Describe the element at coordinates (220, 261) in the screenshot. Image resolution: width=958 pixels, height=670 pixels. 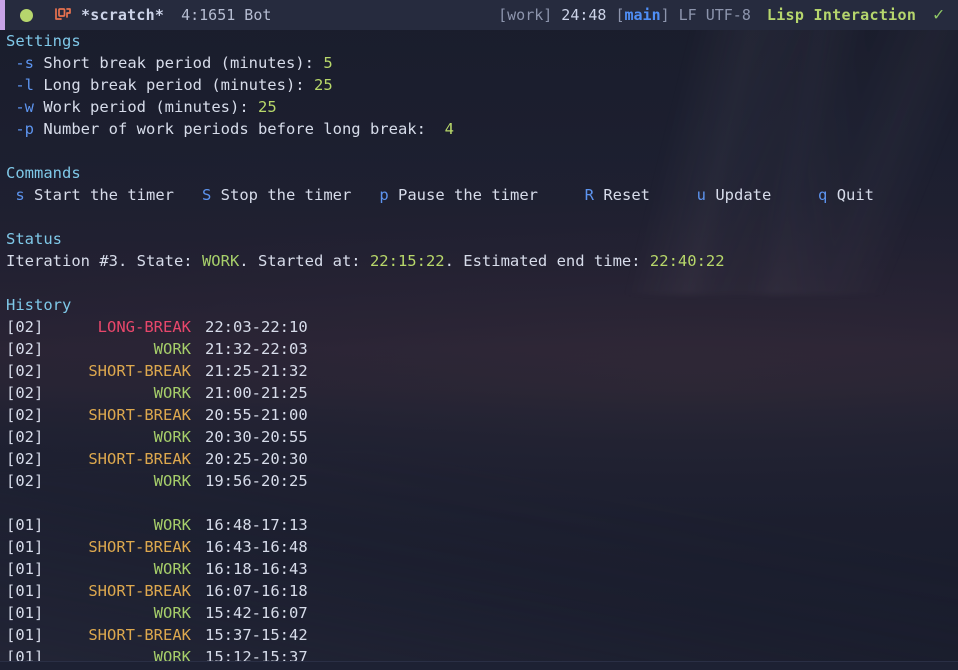
I see `status-state-badge: WORK` at that location.